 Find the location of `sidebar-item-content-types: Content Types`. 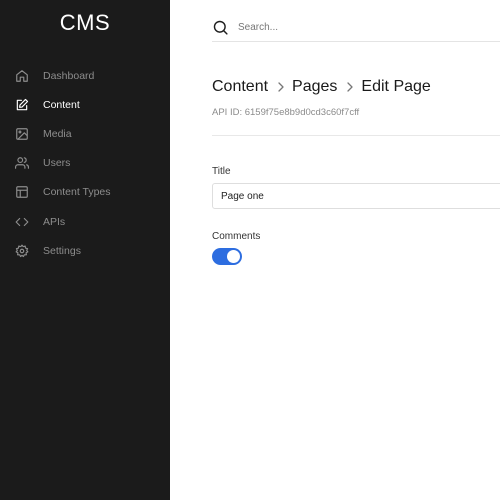

sidebar-item-content-types: Content Types is located at coordinates (85, 192).